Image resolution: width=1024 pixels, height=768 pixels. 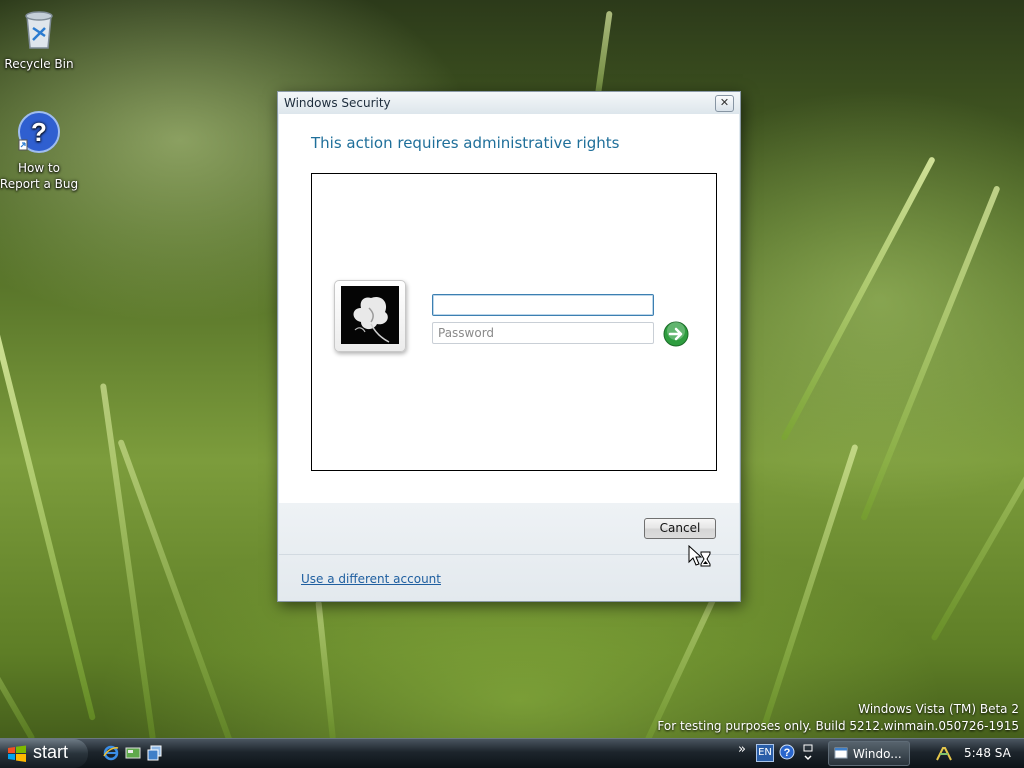 What do you see at coordinates (680, 528) in the screenshot?
I see `cancel-button: Cancel` at bounding box center [680, 528].